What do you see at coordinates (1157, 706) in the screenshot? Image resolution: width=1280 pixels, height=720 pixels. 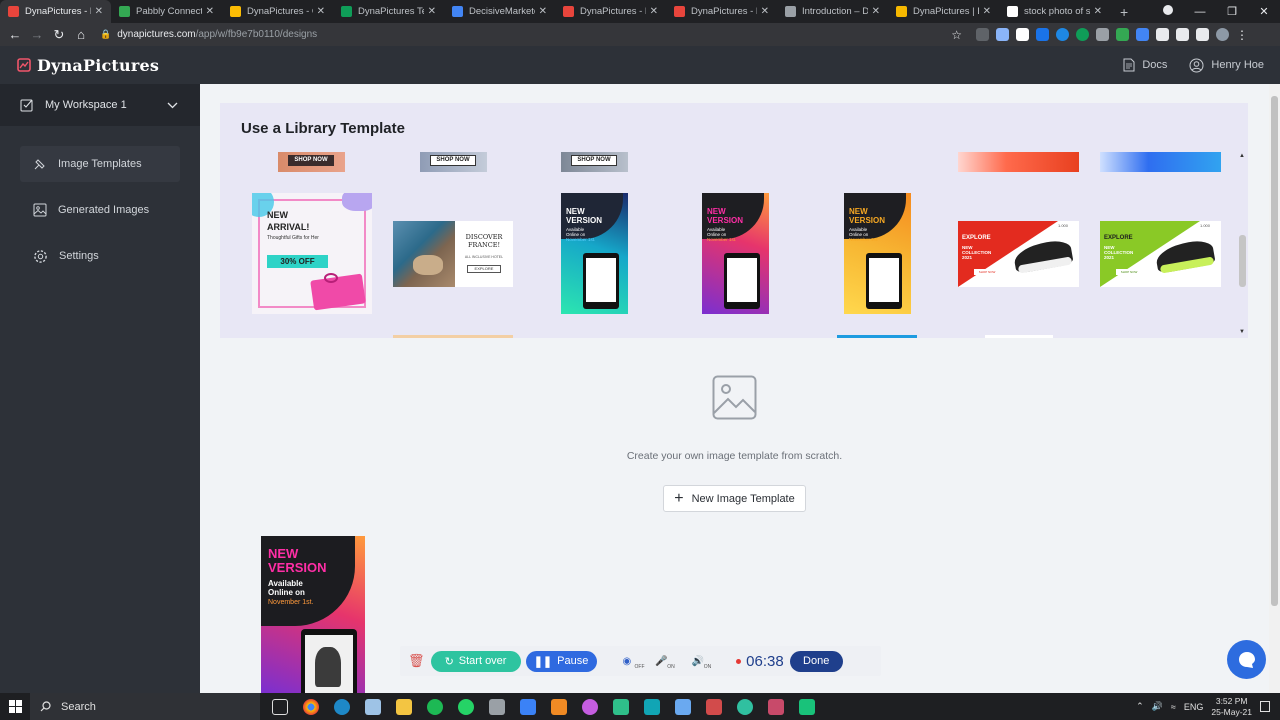 I see `volume-icon: 🔊` at bounding box center [1157, 706].